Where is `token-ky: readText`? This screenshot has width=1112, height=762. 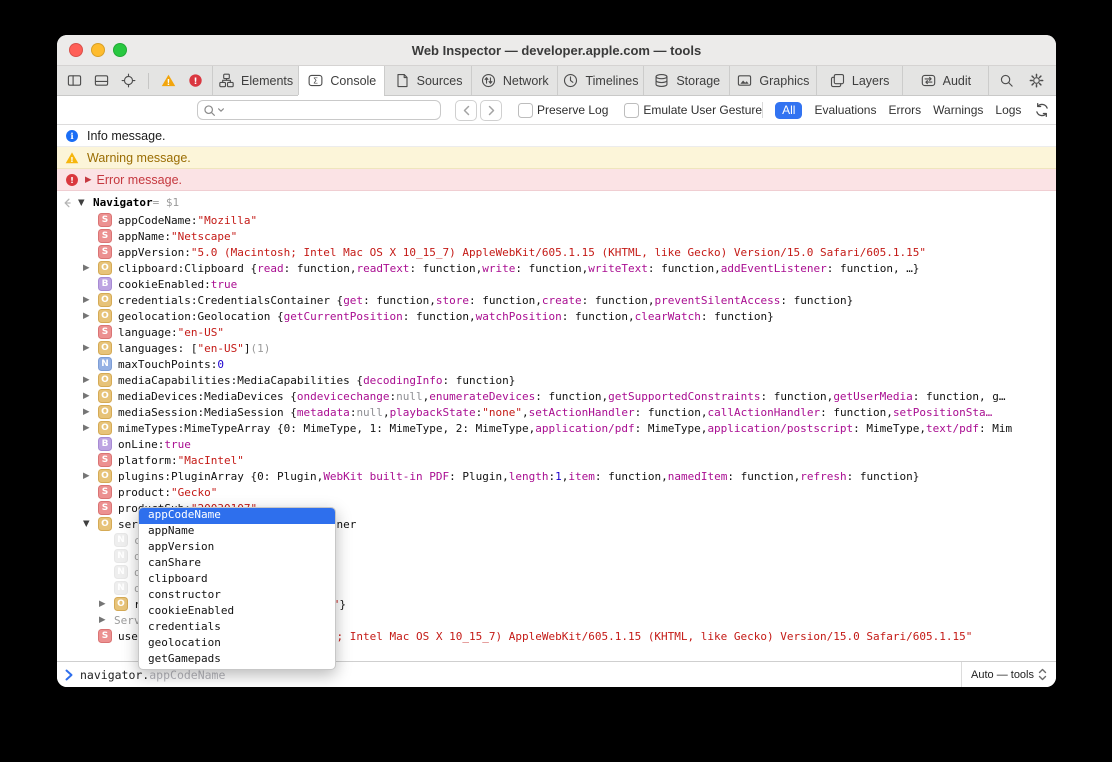
token-ky: readText is located at coordinates (383, 268).